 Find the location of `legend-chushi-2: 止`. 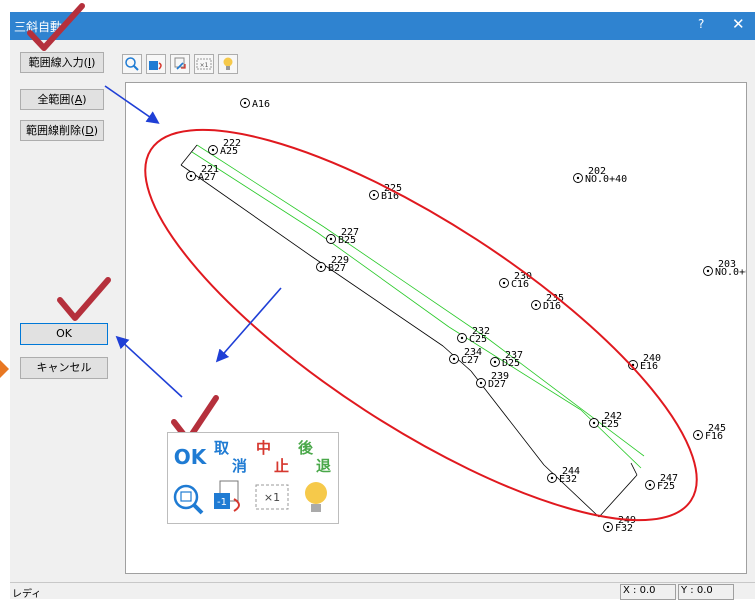

legend-chushi-2: 止 is located at coordinates (282, 466).